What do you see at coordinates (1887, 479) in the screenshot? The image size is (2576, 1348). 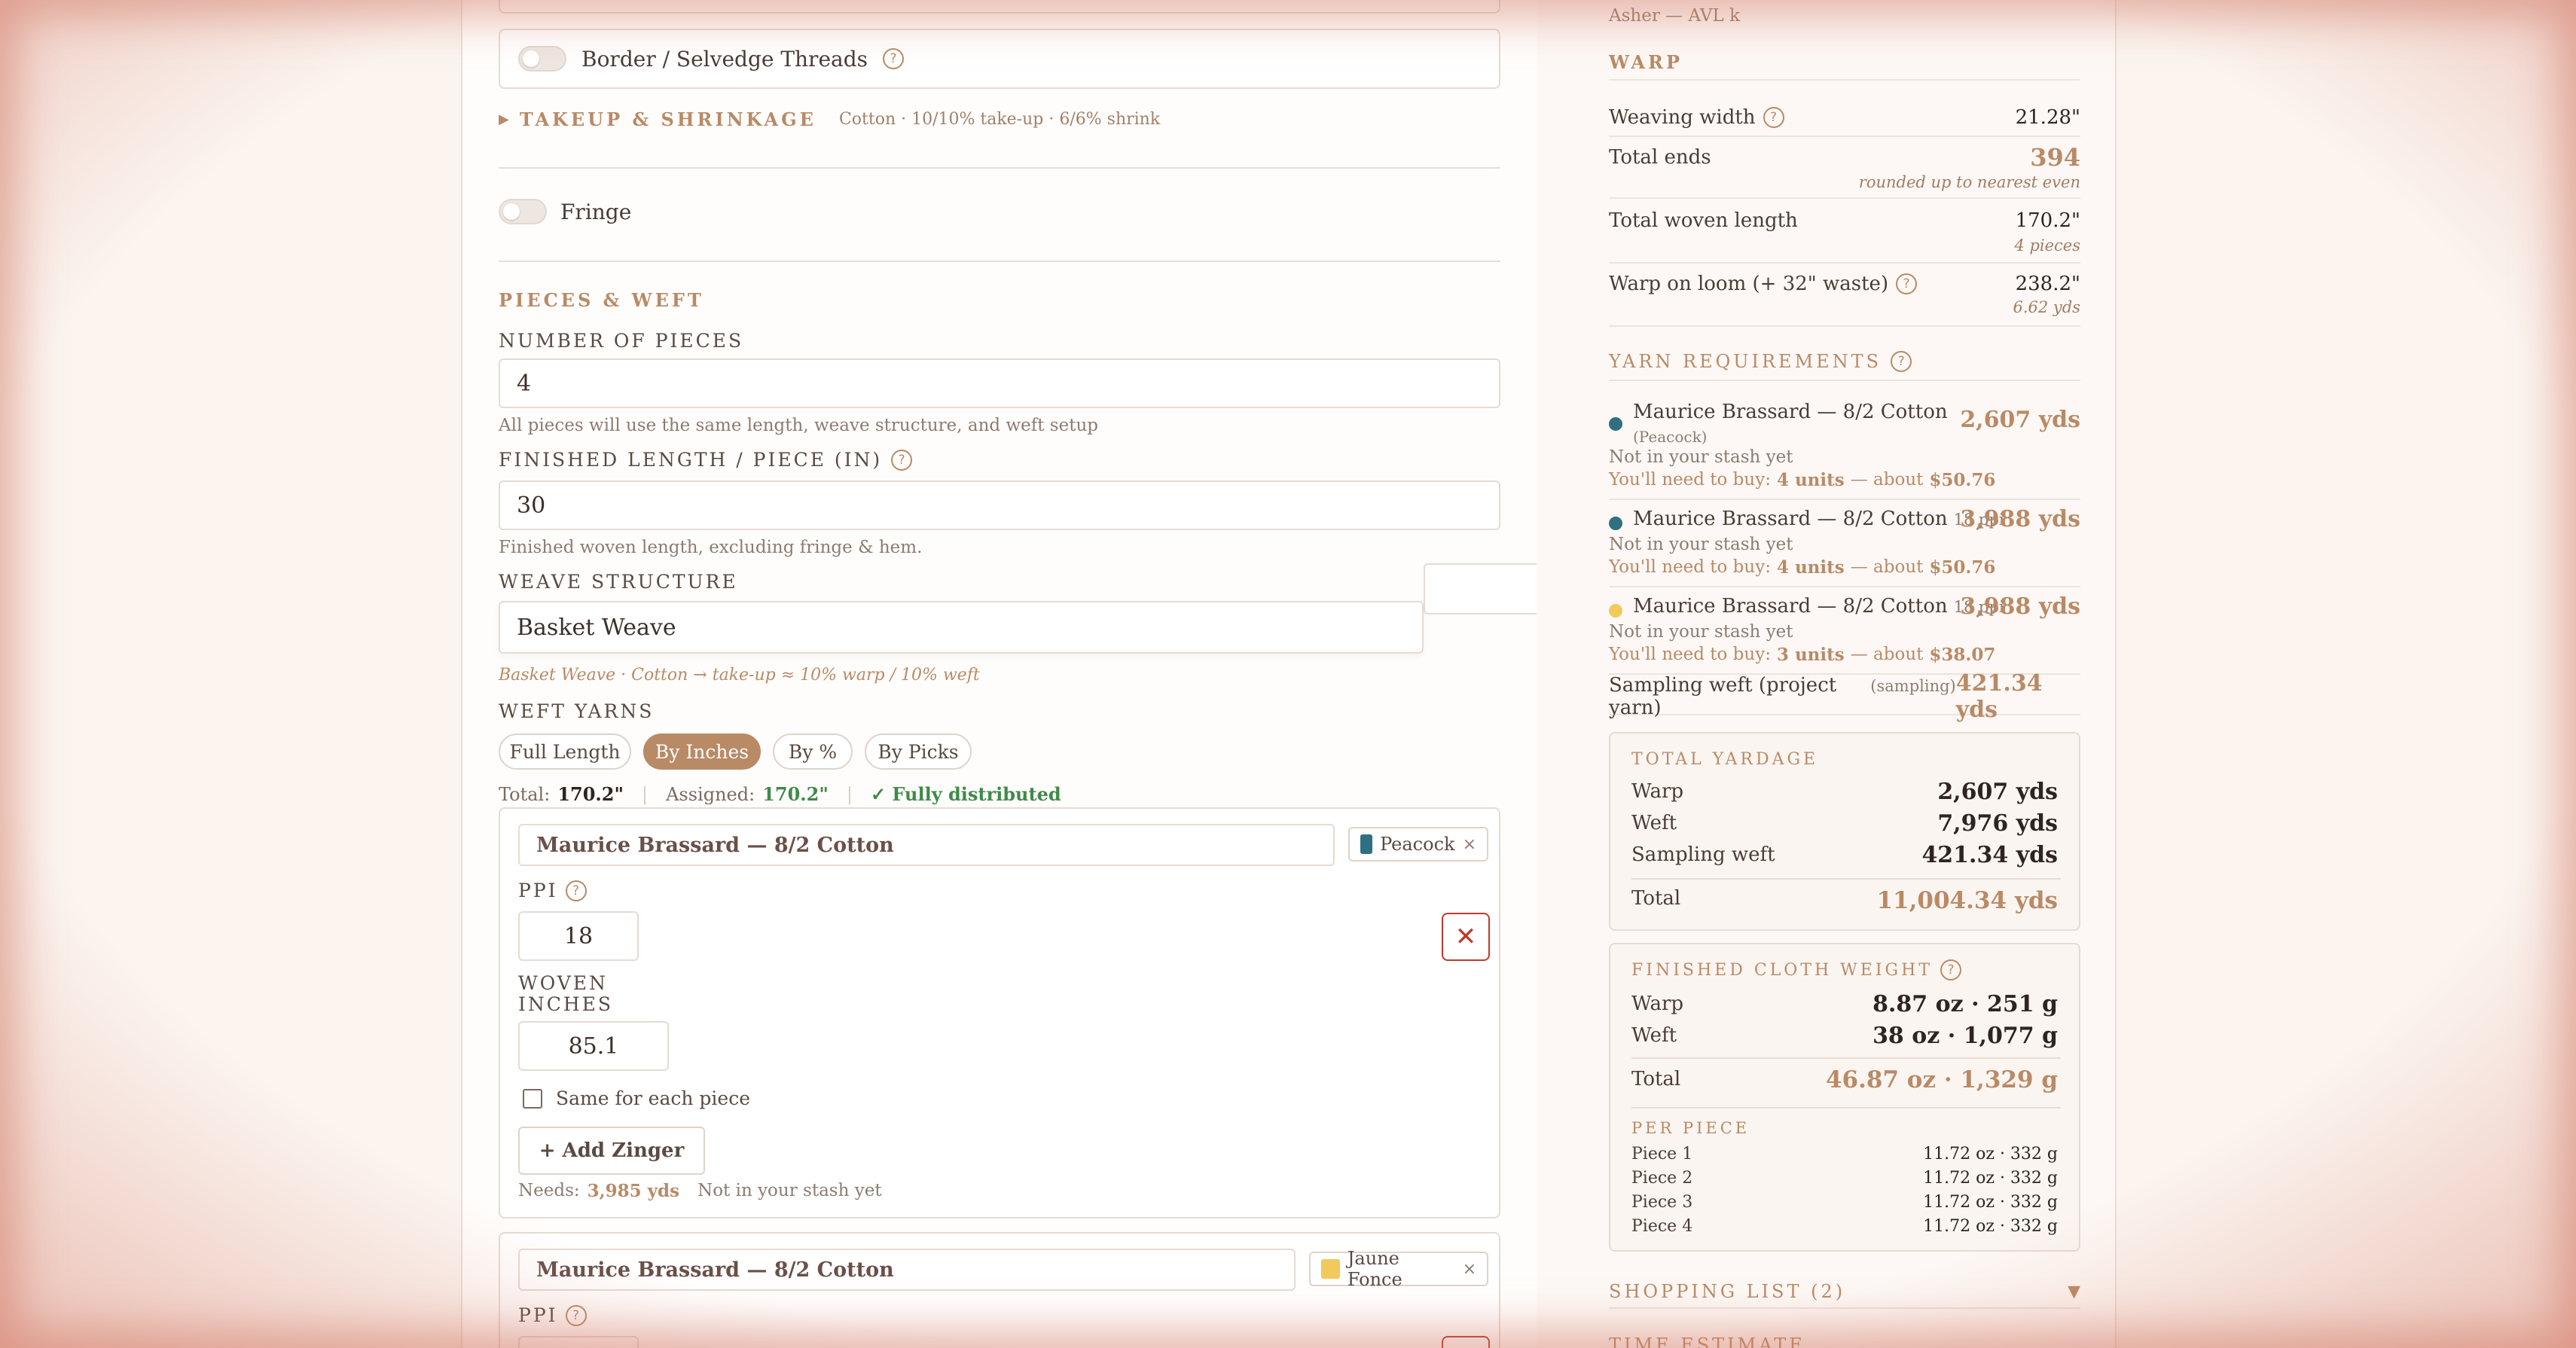 I see `buy-about: — about` at bounding box center [1887, 479].